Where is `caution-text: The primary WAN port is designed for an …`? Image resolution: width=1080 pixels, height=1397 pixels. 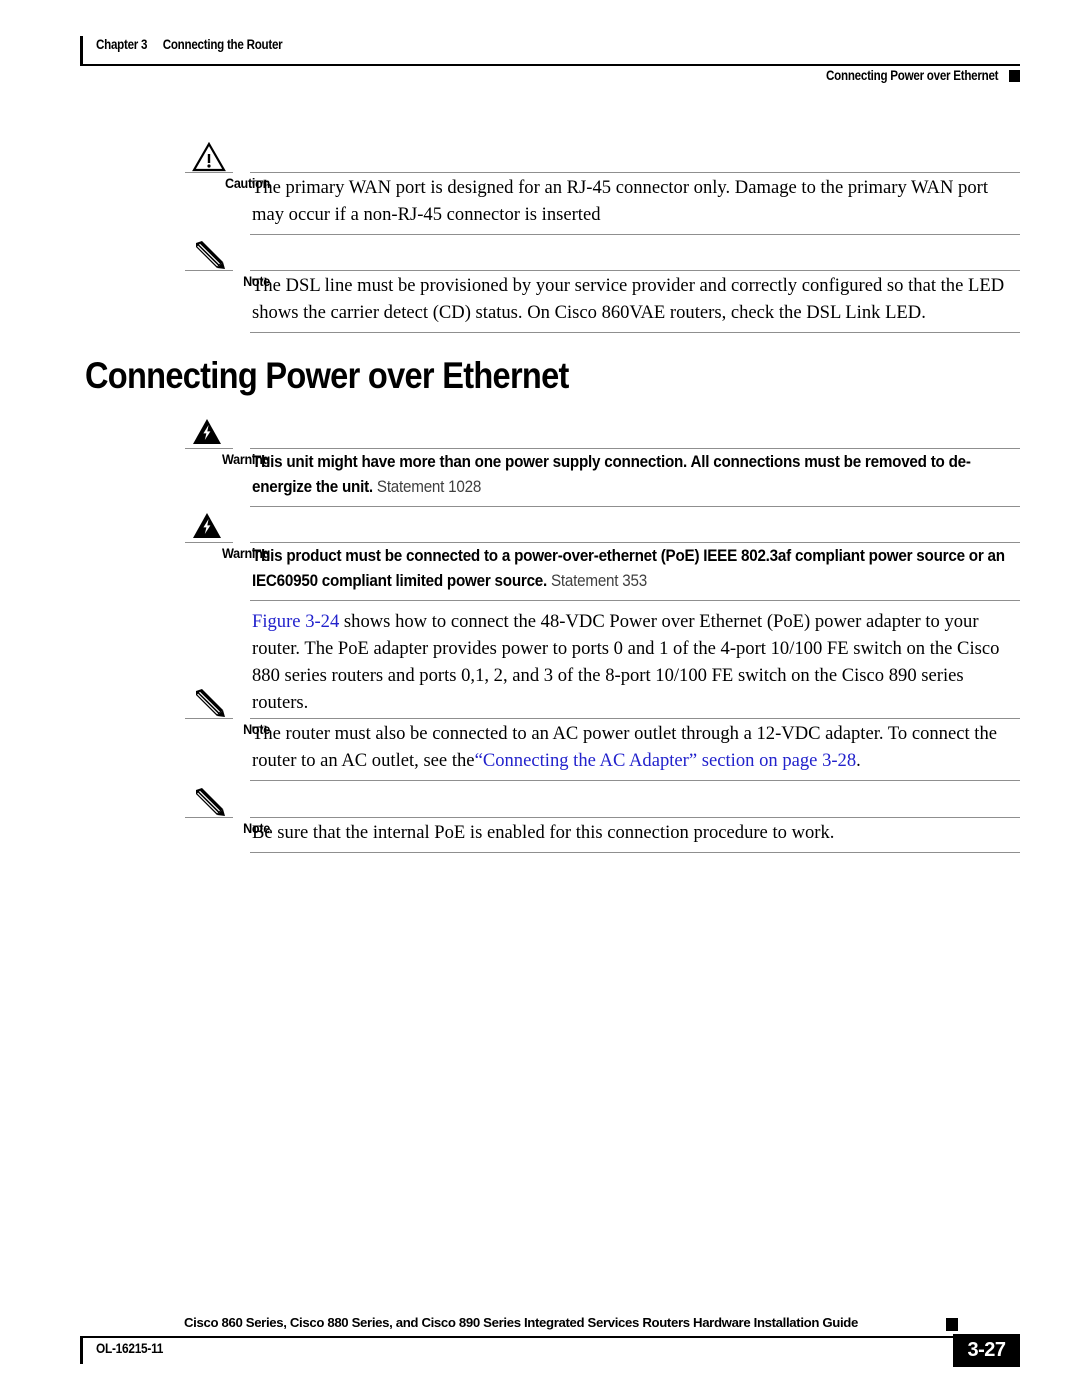
caution-text: The primary WAN port is designed for an … is located at coordinates (620, 201).